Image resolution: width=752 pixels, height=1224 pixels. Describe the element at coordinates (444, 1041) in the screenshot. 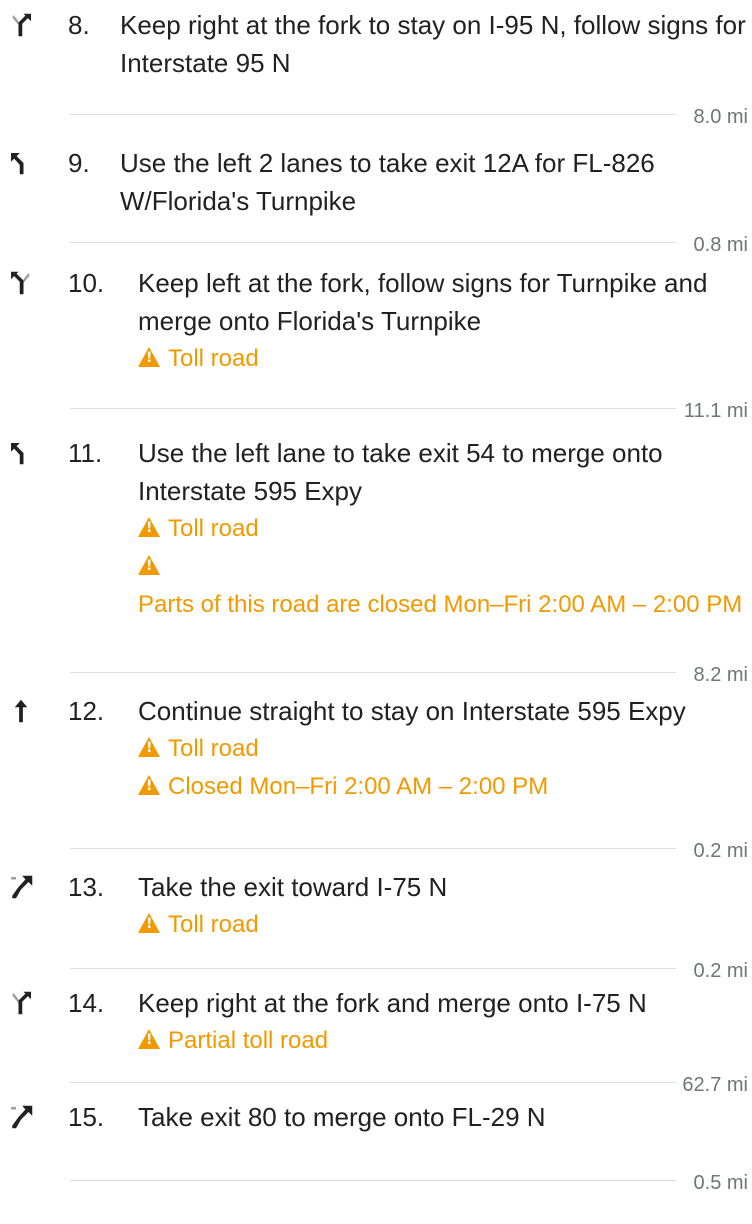

I see `toll-warning: Partial toll road` at that location.